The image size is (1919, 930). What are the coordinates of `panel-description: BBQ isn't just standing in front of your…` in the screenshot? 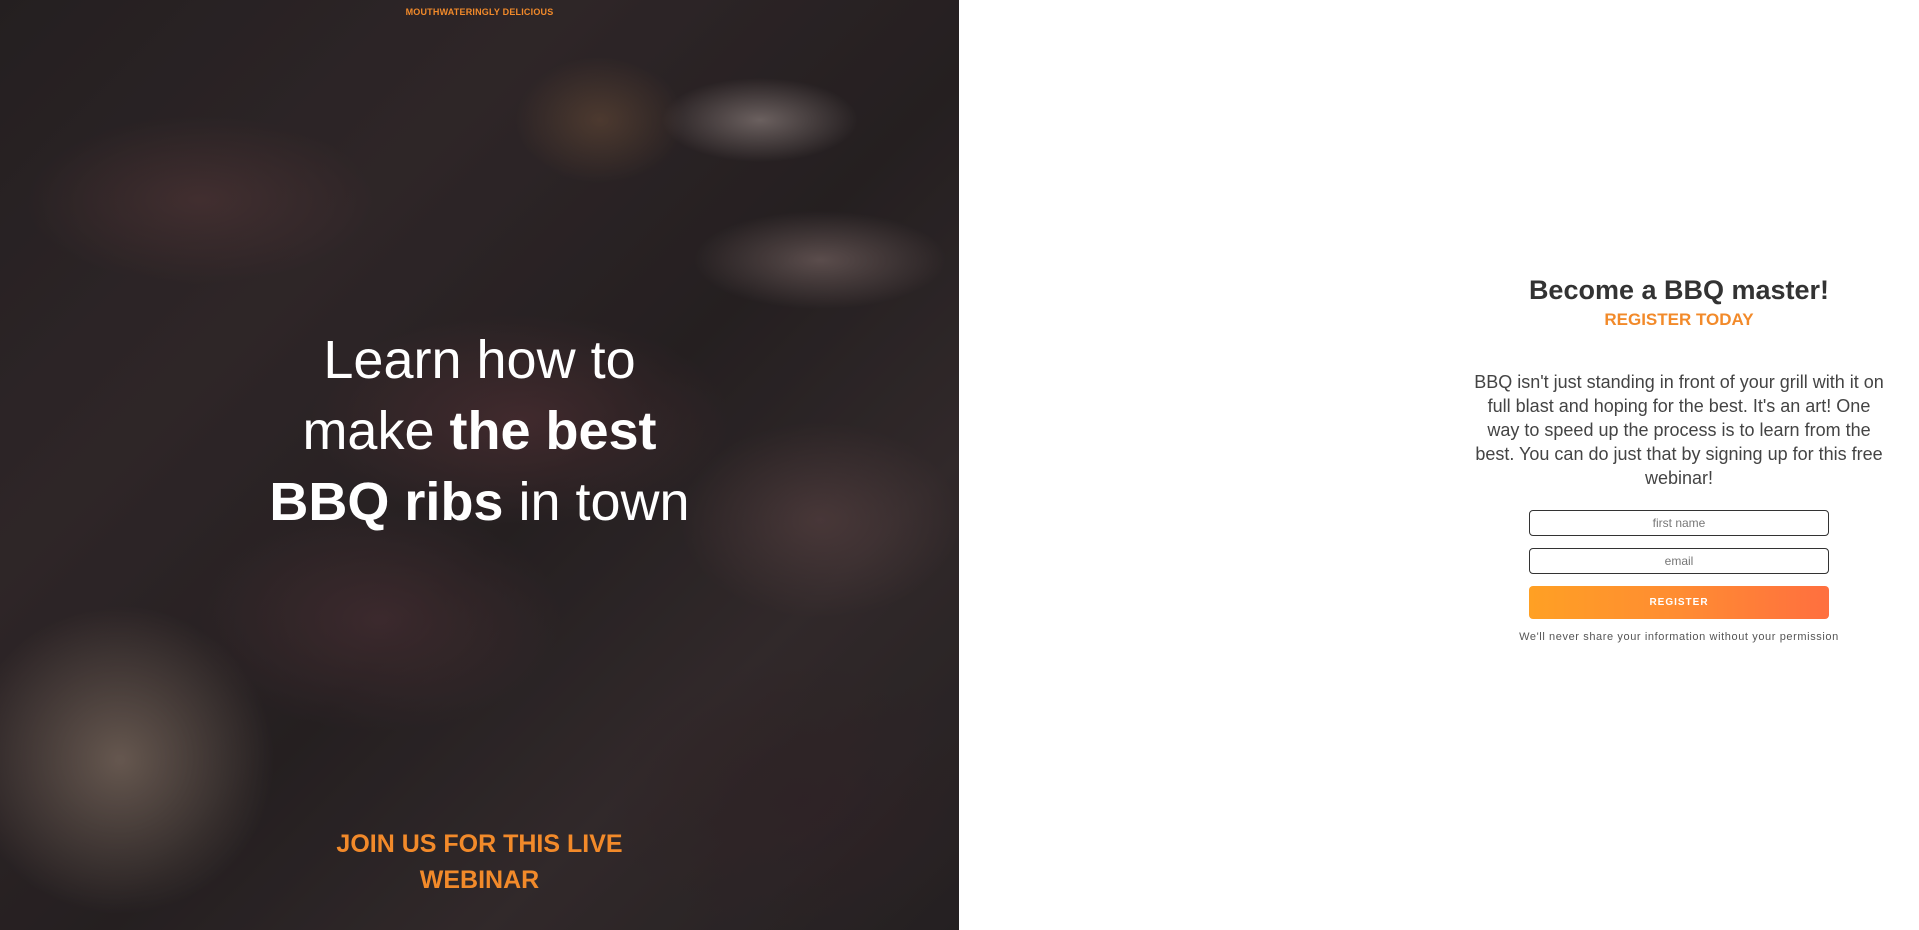 It's located at (1679, 430).